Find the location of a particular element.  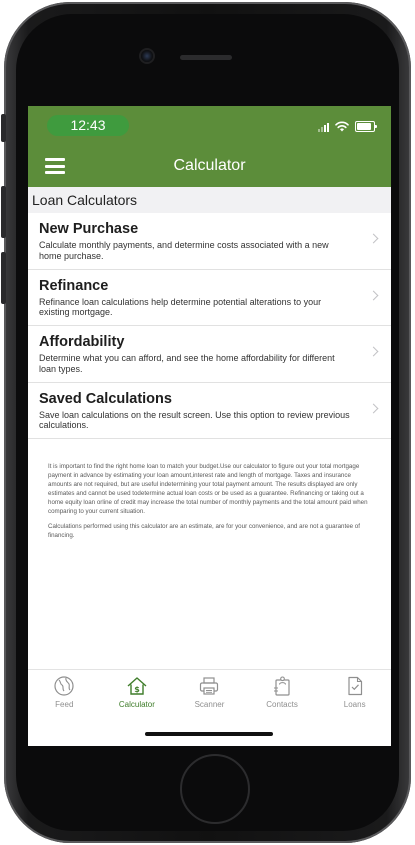

home-indicator is located at coordinates (209, 734).